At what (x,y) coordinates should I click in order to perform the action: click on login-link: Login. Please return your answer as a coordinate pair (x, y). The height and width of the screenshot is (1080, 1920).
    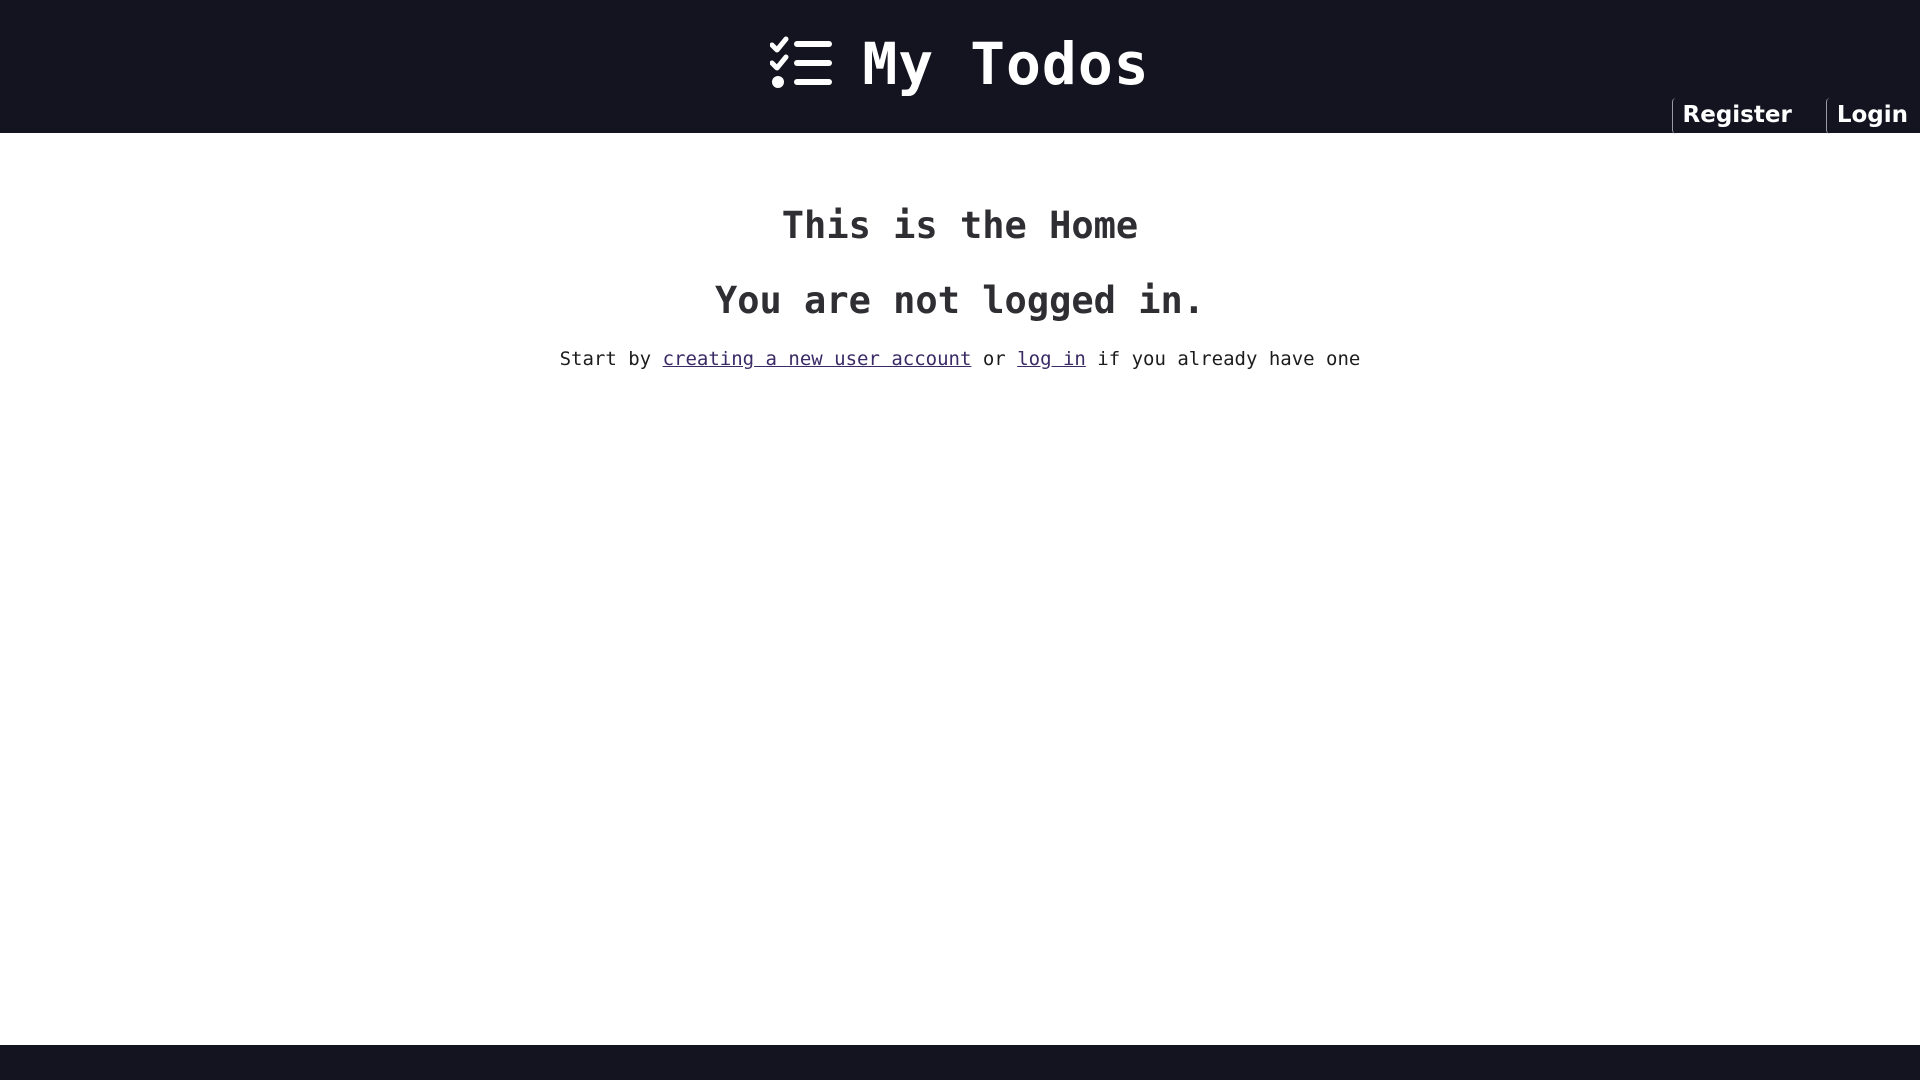
    Looking at the image, I should click on (1868, 116).